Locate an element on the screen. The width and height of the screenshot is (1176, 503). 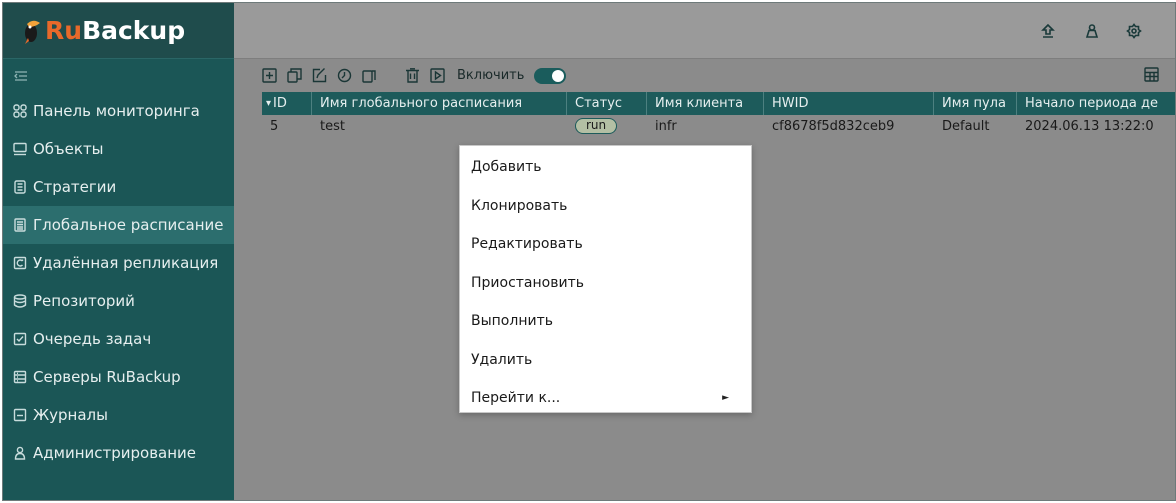
column-header-label: Статус is located at coordinates (599, 103).